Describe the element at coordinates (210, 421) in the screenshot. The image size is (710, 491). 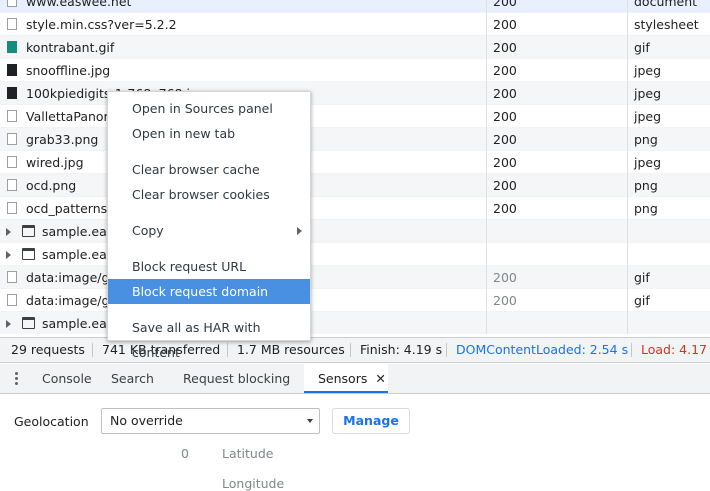
I see `geolocation-select: No override` at that location.